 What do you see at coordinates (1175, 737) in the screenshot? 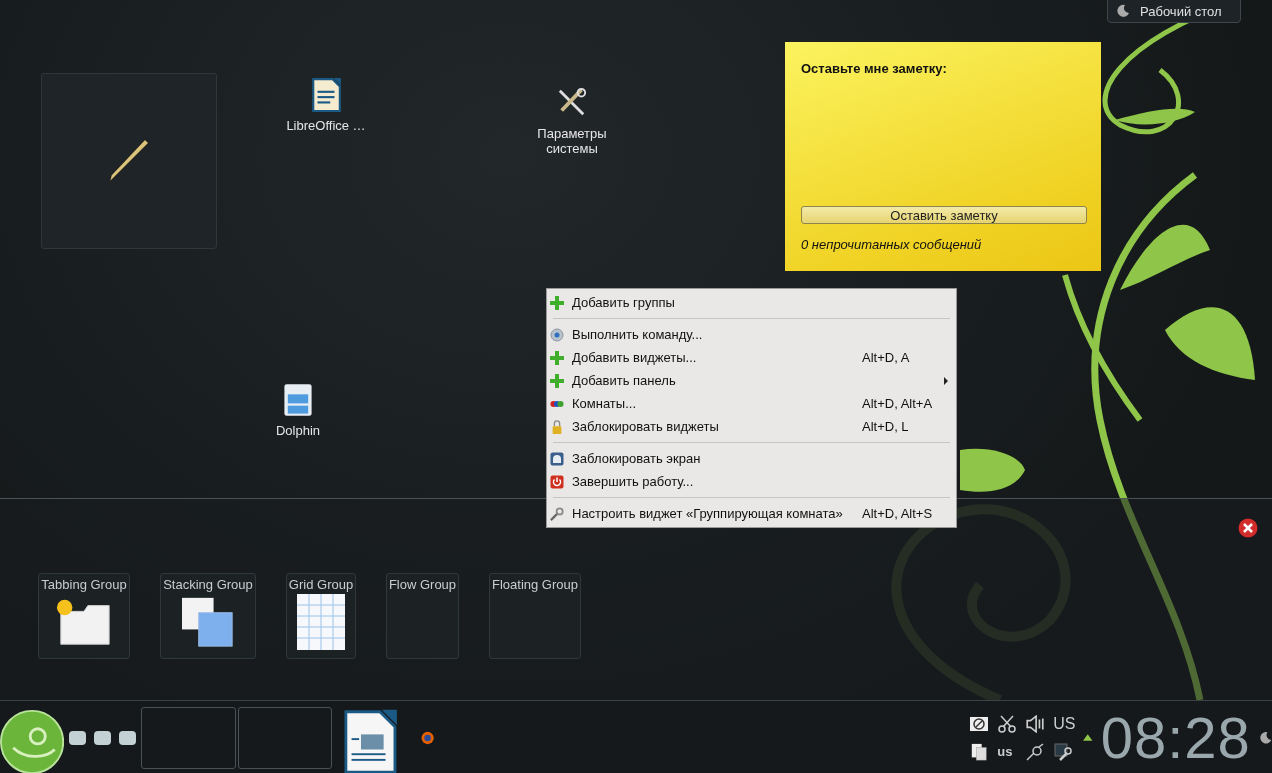
I see `clock: 08:28` at bounding box center [1175, 737].